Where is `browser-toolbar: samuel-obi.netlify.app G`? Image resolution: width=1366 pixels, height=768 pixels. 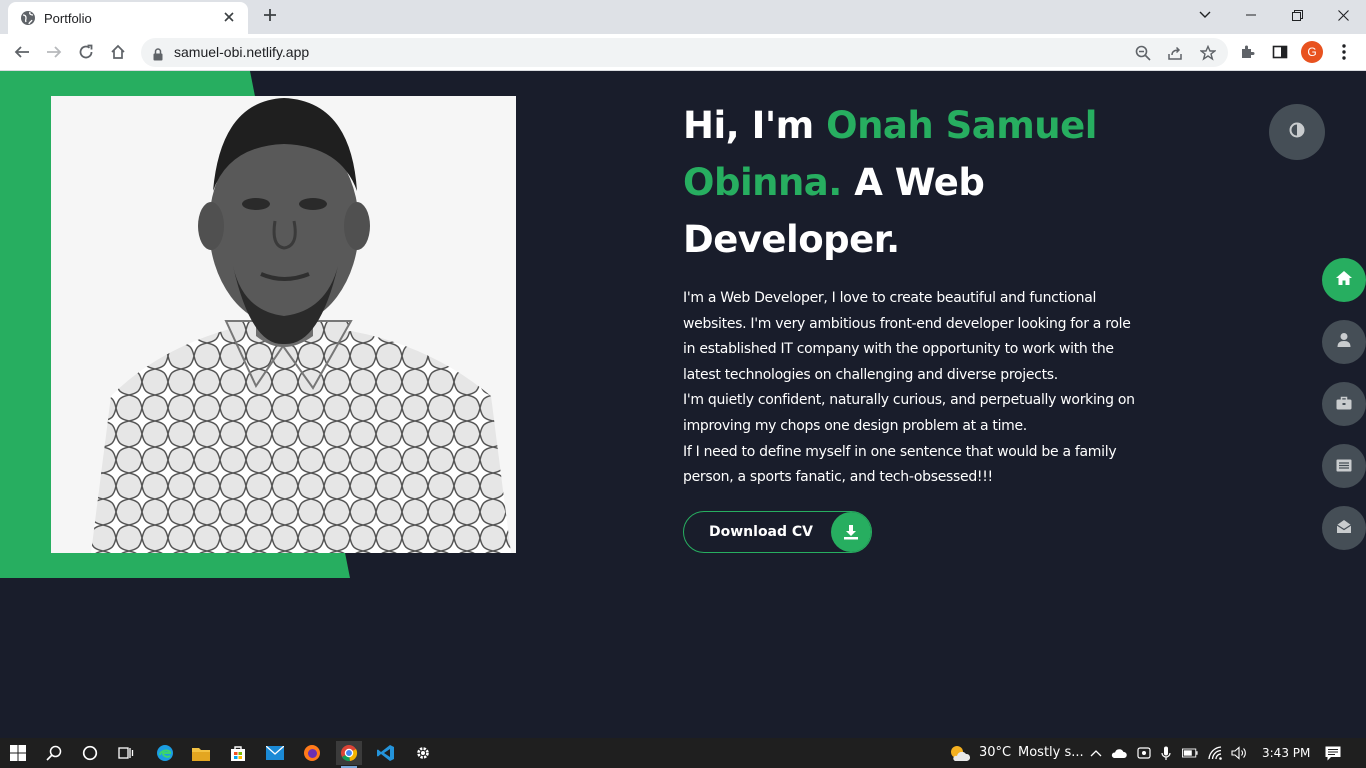
browser-toolbar: samuel-obi.netlify.app G is located at coordinates (683, 52).